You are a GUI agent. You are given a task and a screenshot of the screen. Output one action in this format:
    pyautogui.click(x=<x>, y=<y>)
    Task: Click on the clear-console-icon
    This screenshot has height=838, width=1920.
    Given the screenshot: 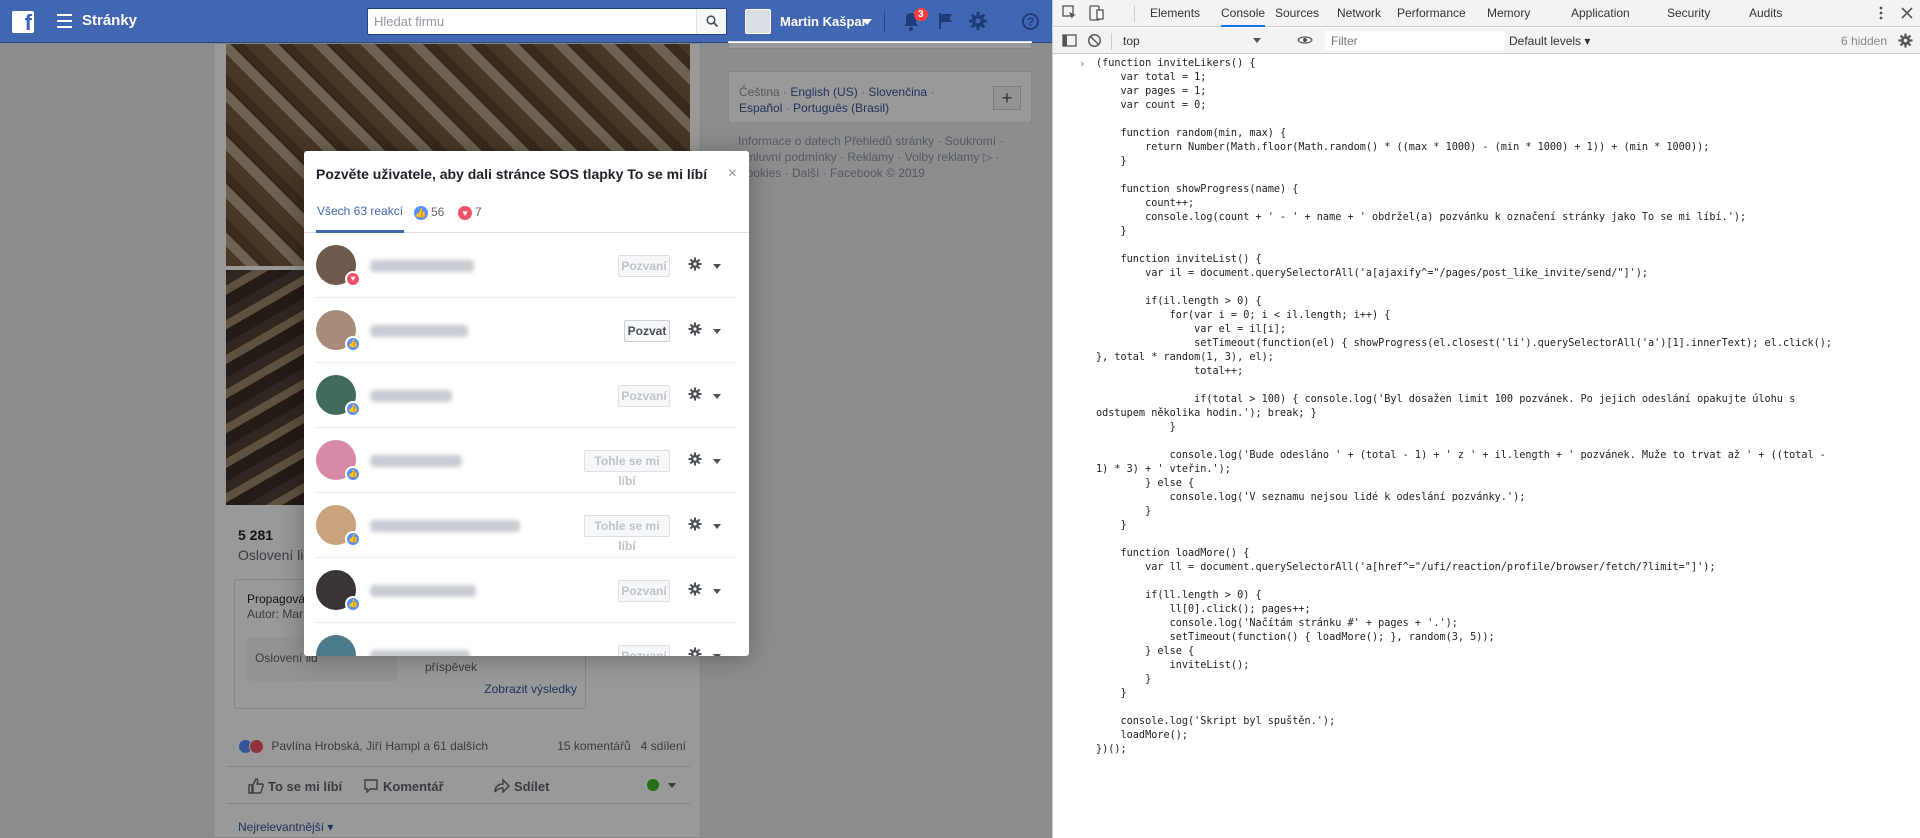 What is the action you would take?
    pyautogui.click(x=1094, y=40)
    